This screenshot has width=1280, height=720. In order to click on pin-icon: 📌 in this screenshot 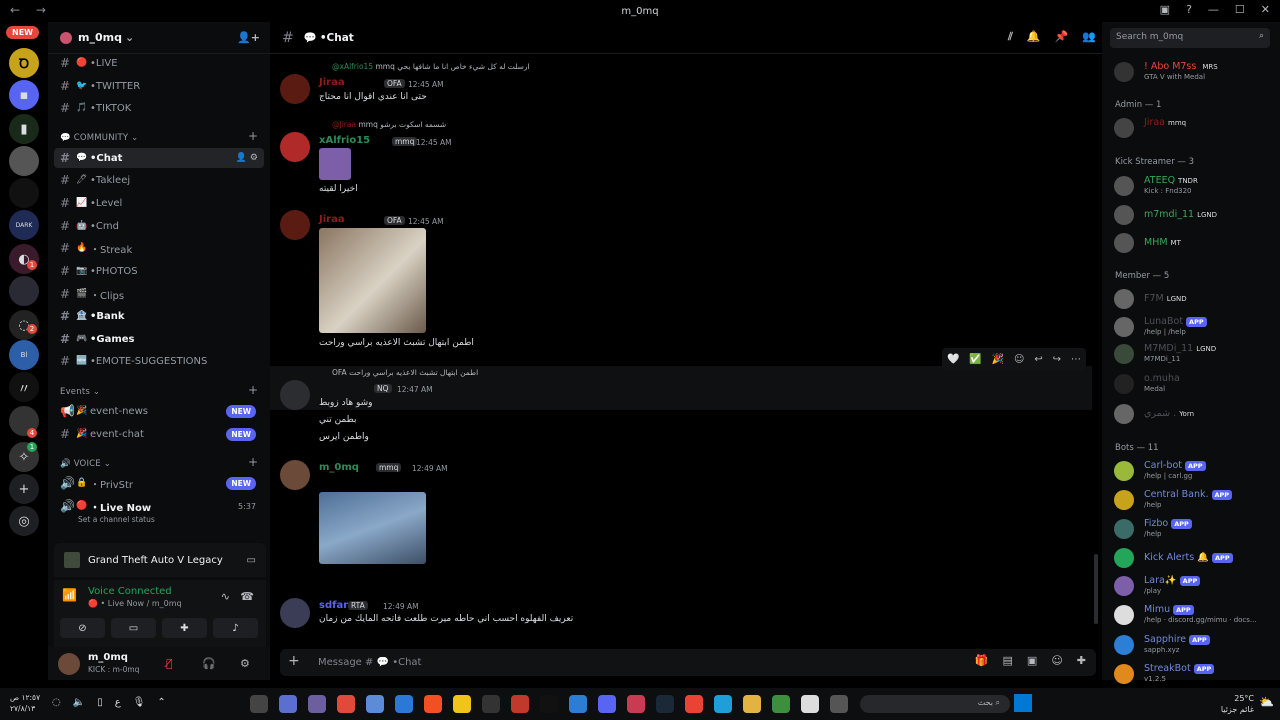, I will do `click(1062, 37)`.